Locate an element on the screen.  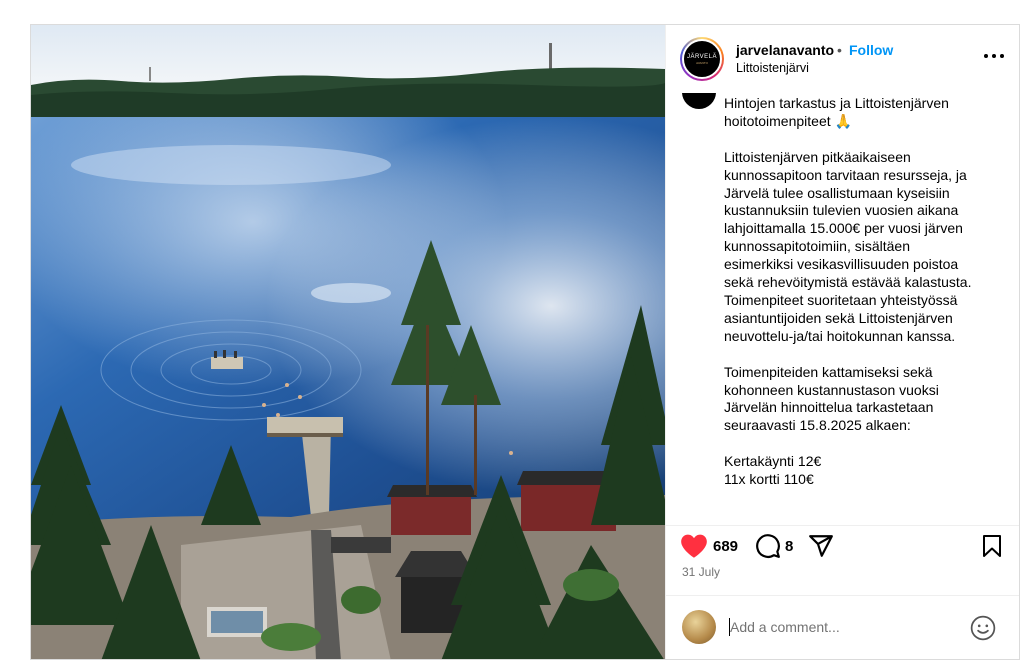
action-bar: 689 8 is located at coordinates (842, 547).